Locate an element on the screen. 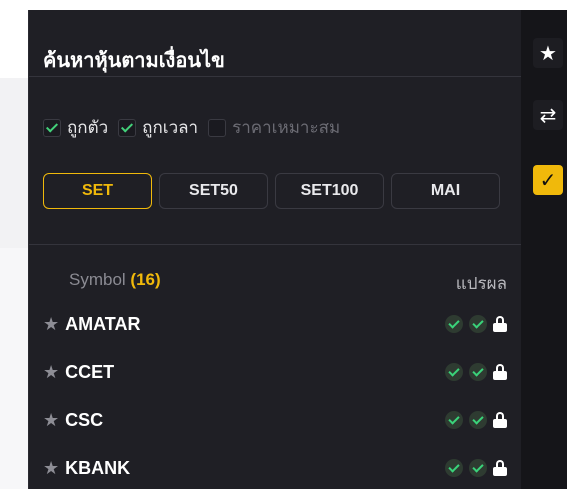  symbol-name: CCET is located at coordinates (90, 371).